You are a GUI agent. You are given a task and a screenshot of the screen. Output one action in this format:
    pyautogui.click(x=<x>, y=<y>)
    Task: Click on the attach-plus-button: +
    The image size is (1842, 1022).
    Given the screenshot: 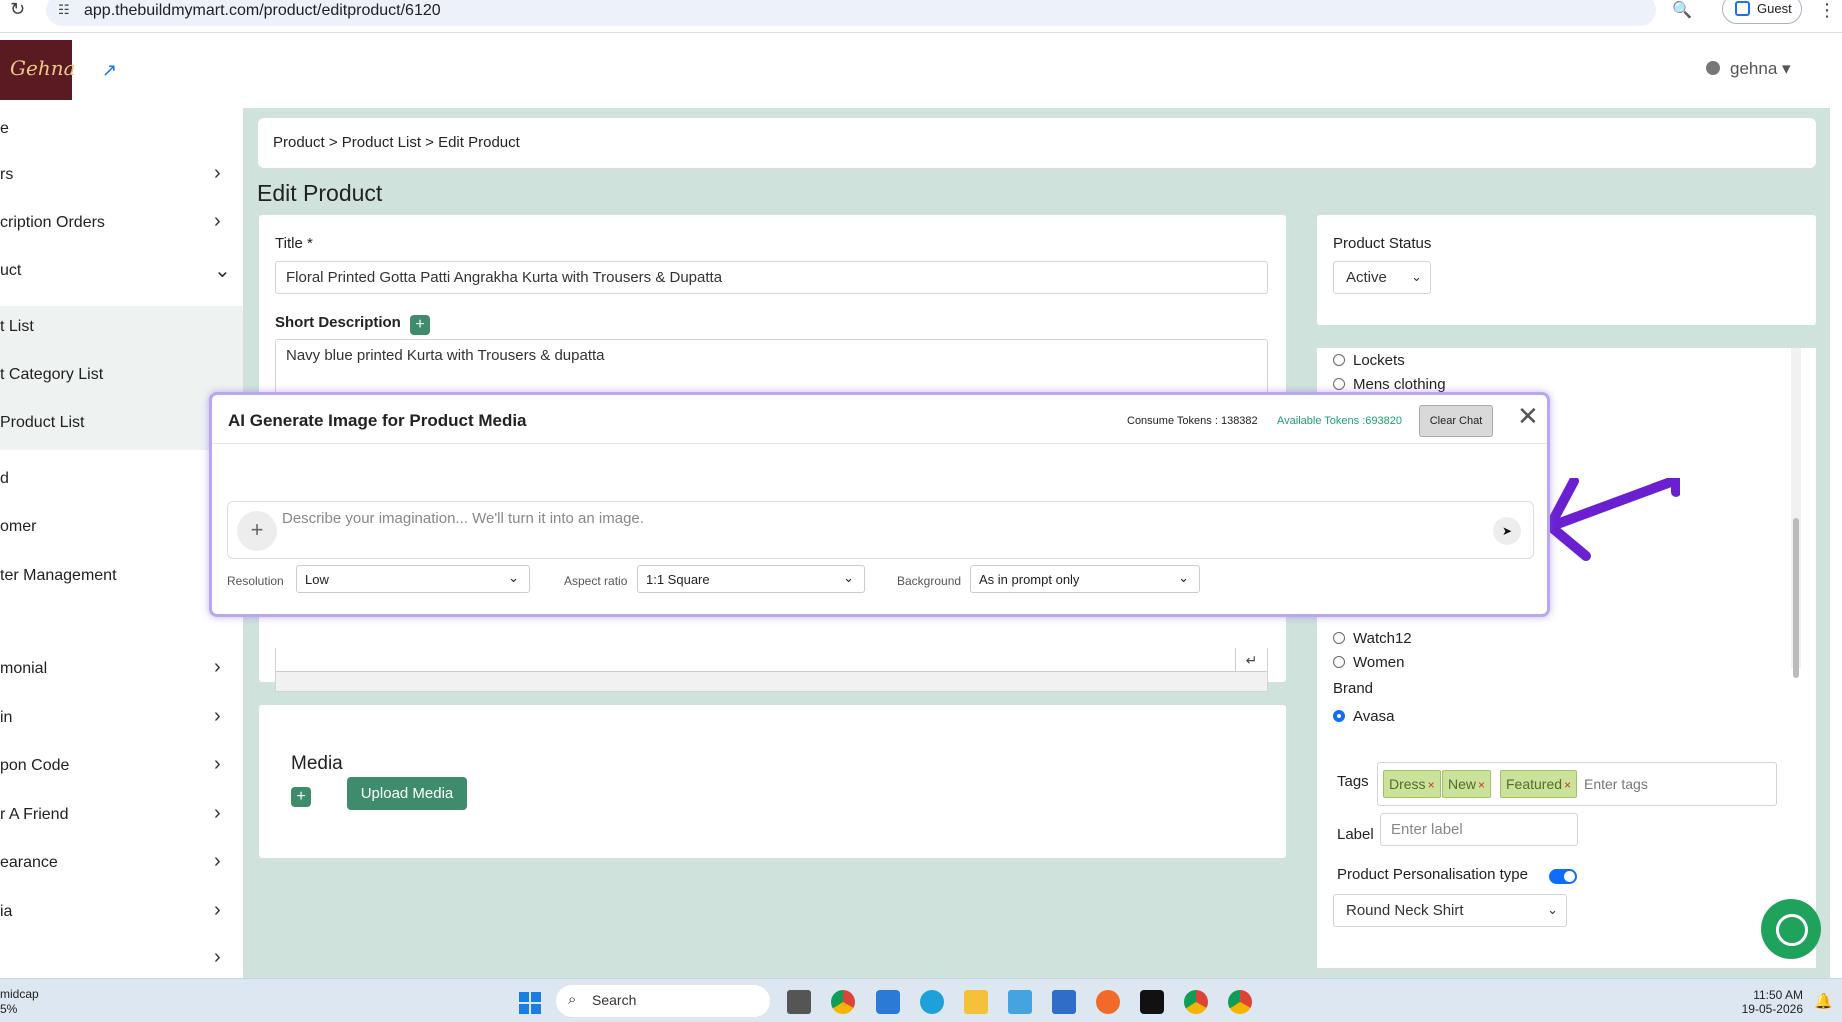 What is the action you would take?
    pyautogui.click(x=257, y=531)
    